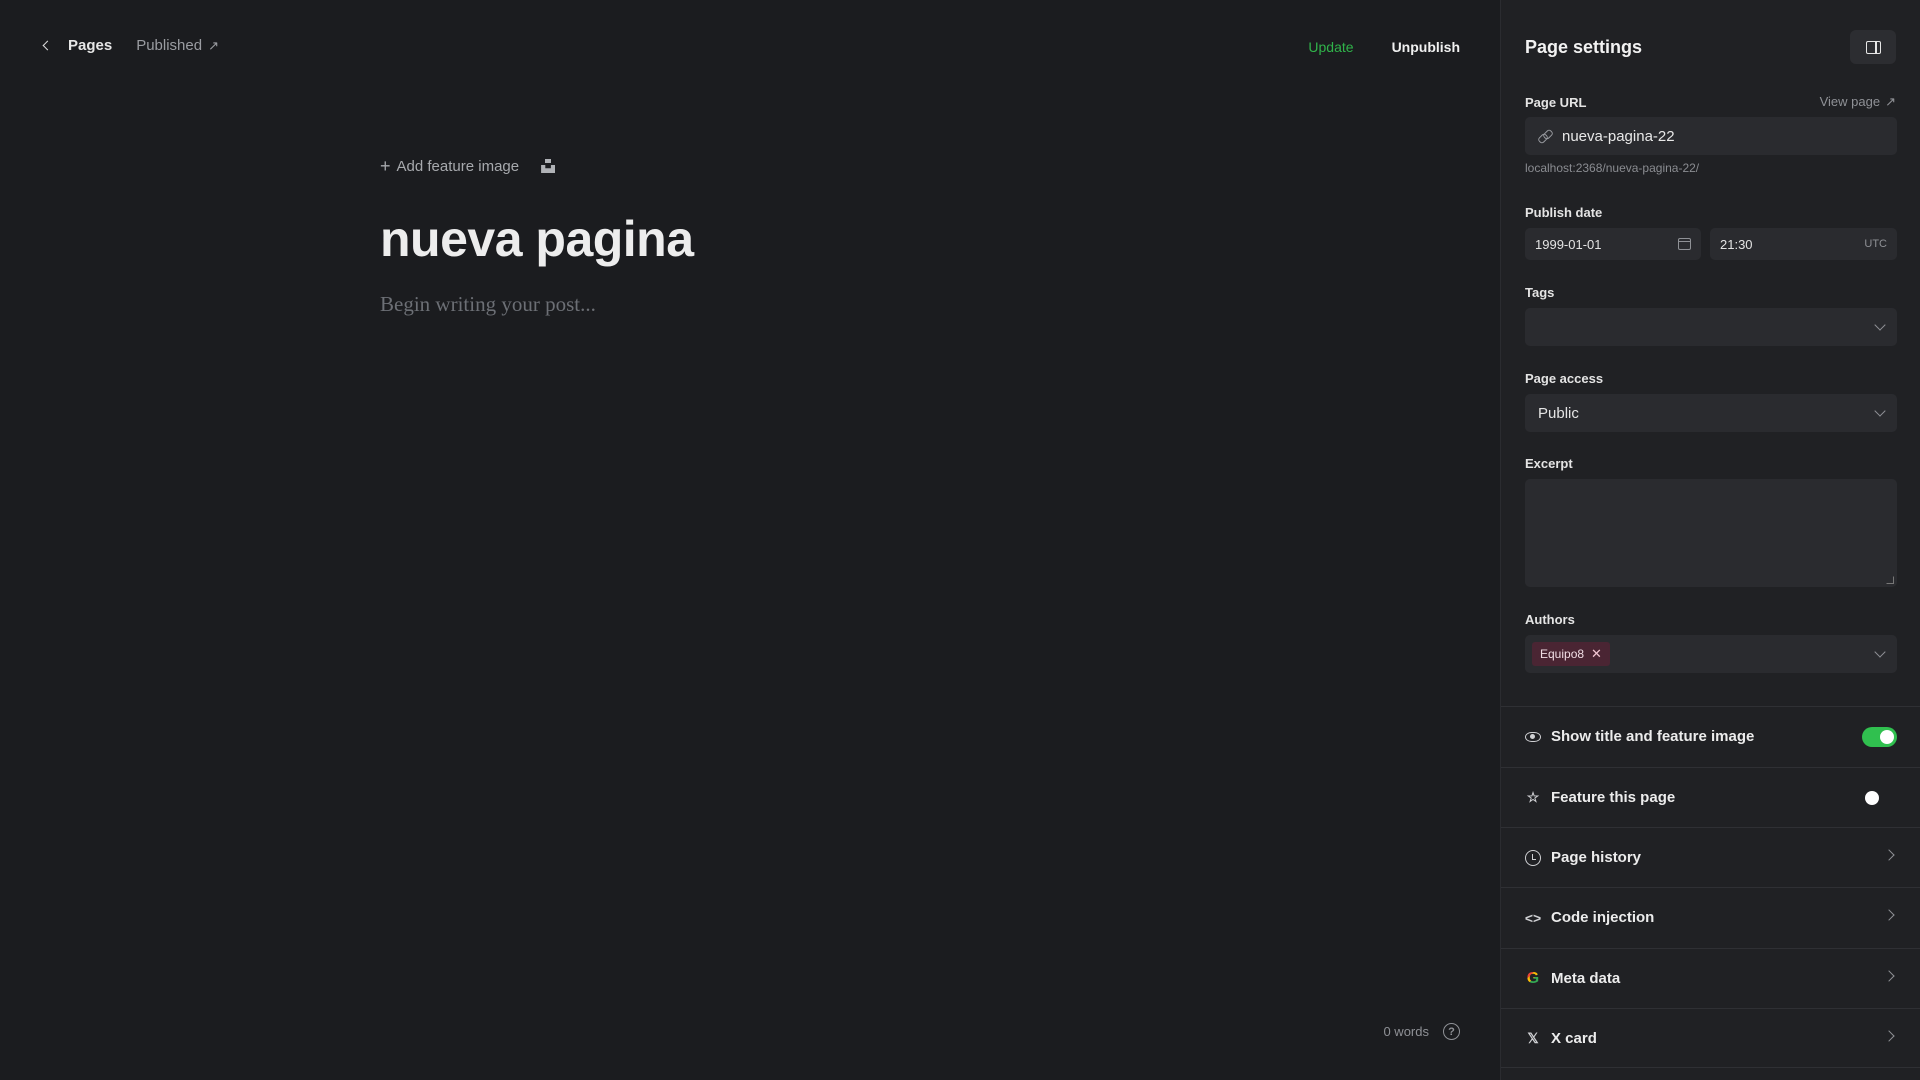  What do you see at coordinates (1711, 654) in the screenshot?
I see `authors-select: Equipo8 ✕` at bounding box center [1711, 654].